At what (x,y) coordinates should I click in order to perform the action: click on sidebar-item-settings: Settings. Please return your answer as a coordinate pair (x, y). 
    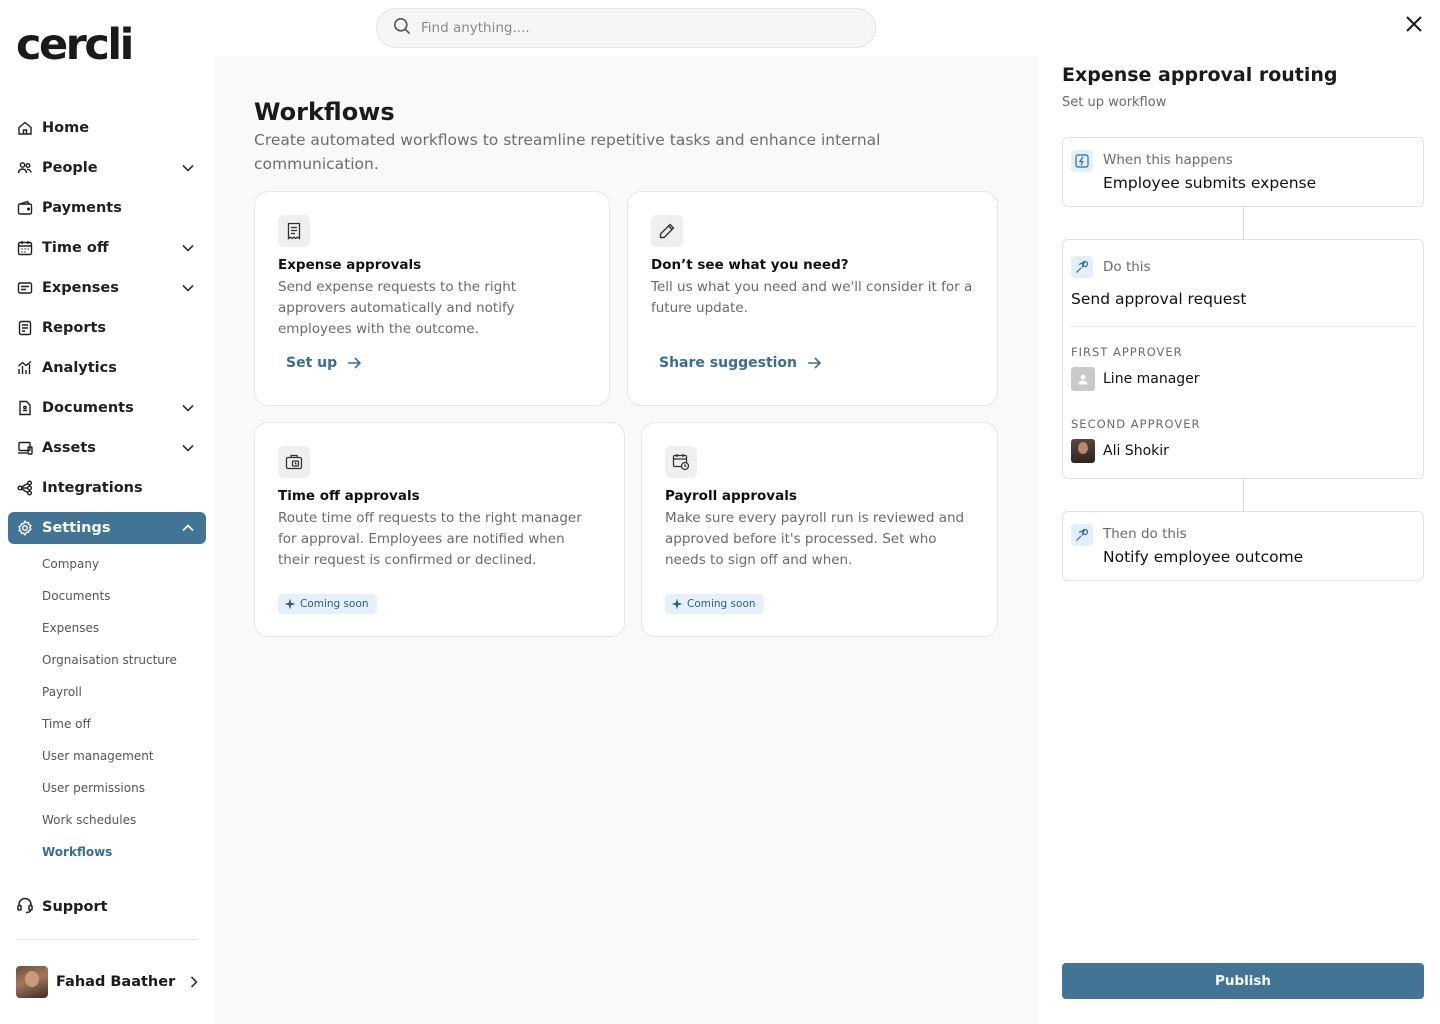
    Looking at the image, I should click on (107, 528).